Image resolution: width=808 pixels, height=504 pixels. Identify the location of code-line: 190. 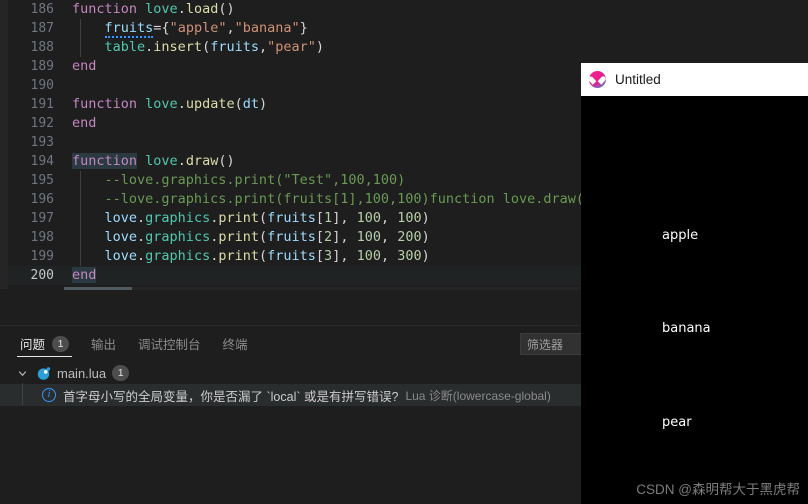
(295, 85).